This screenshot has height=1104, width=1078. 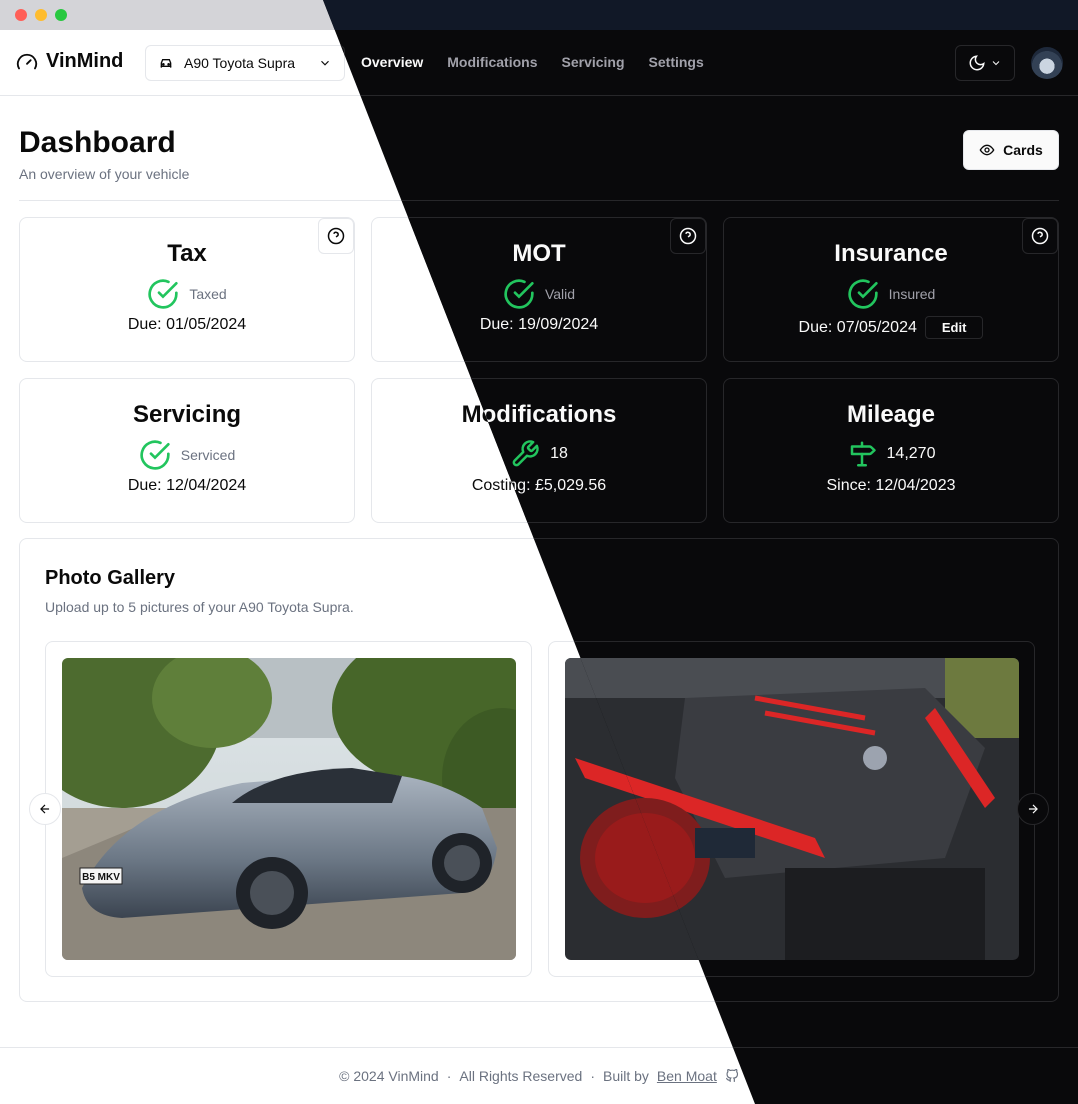 I want to click on arrow-left-icon, so click(x=45, y=809).